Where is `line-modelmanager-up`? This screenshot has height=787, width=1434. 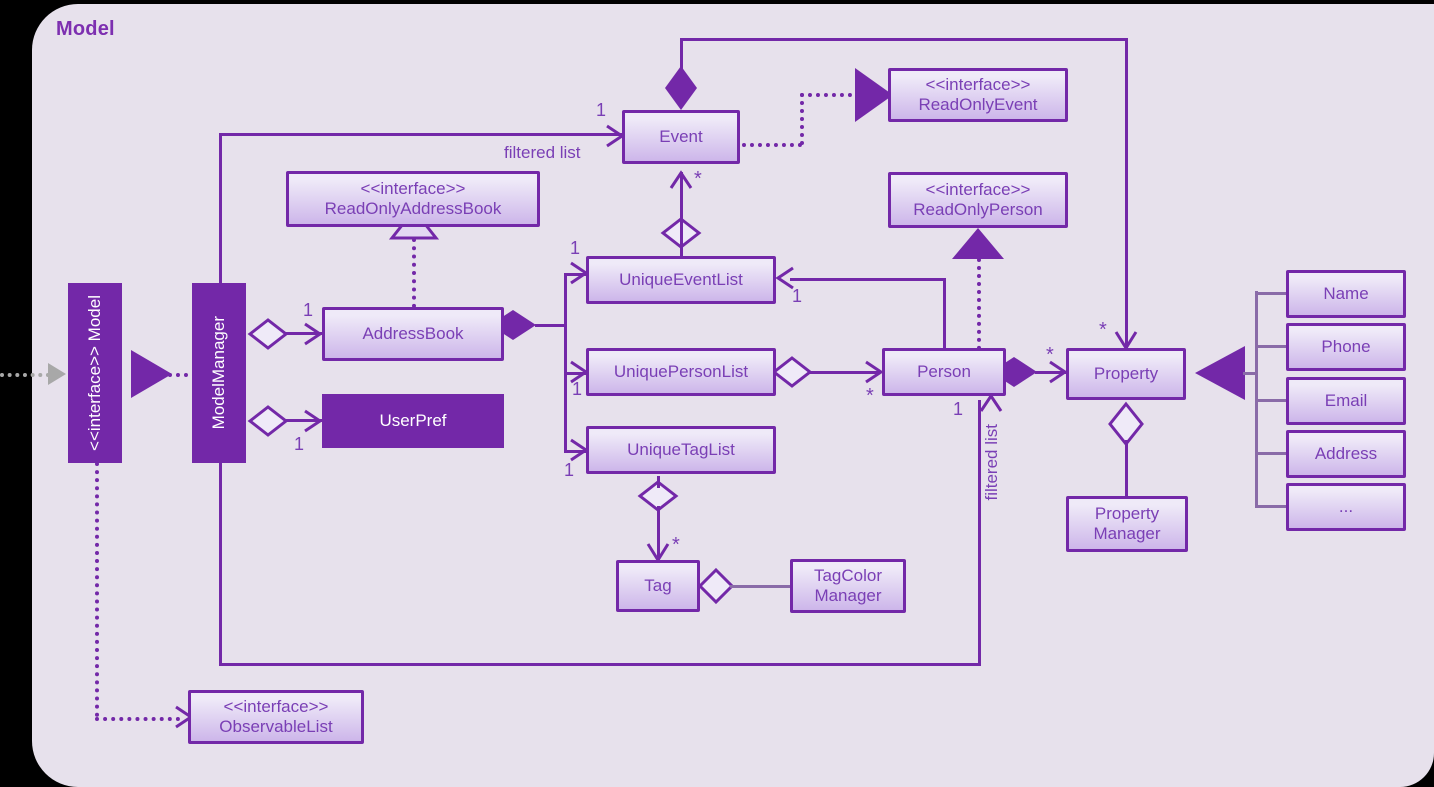
line-modelmanager-up is located at coordinates (220, 210).